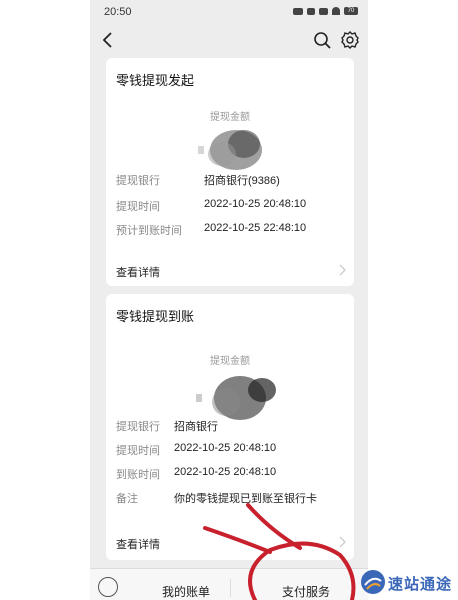 The image size is (458, 600). I want to click on row-expected-time: 预计到账时间 2022-10-25 22:48:10, so click(211, 229).